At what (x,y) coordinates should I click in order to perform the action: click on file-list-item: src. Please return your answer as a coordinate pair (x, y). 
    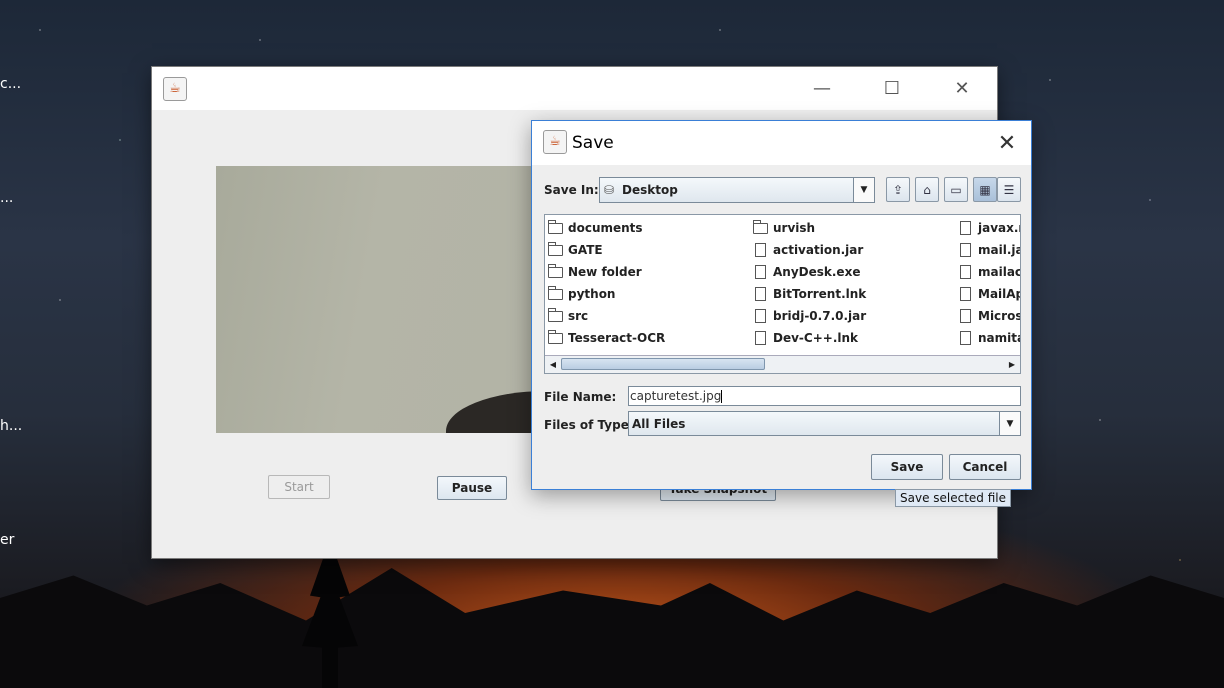
    Looking at the image, I should click on (606, 316).